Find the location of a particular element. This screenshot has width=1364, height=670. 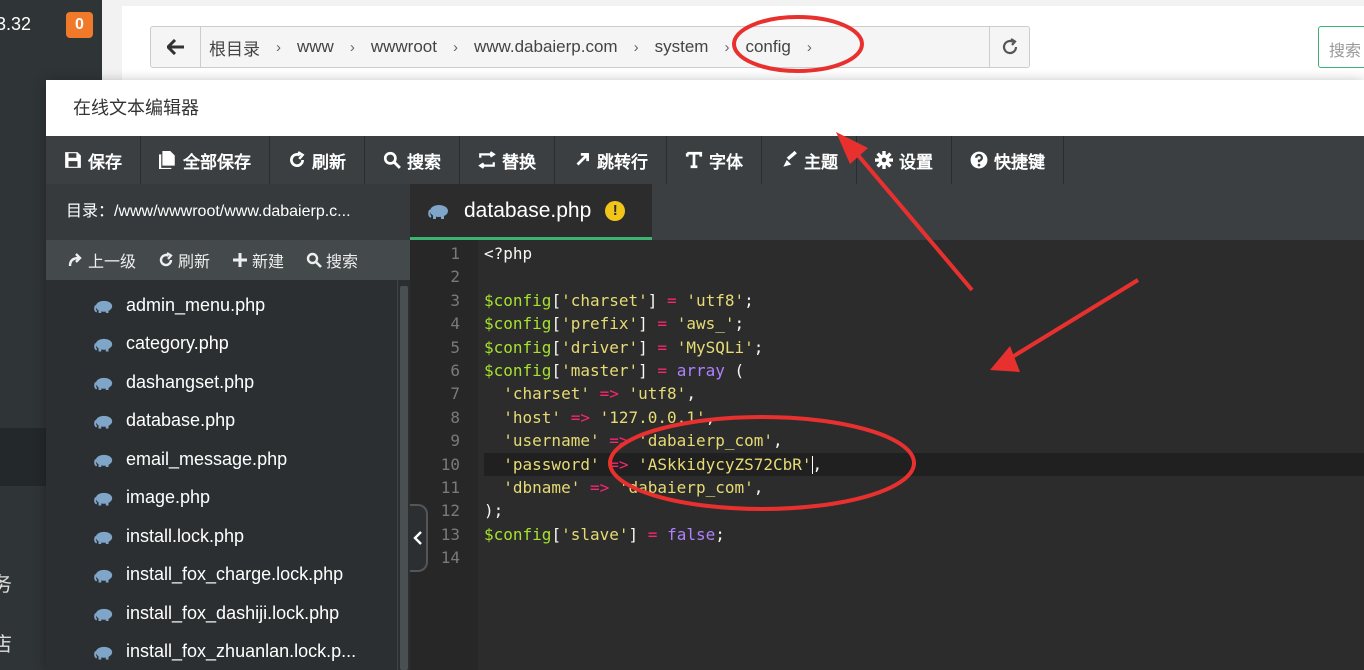

notification-badge: 0 is located at coordinates (79, 25).